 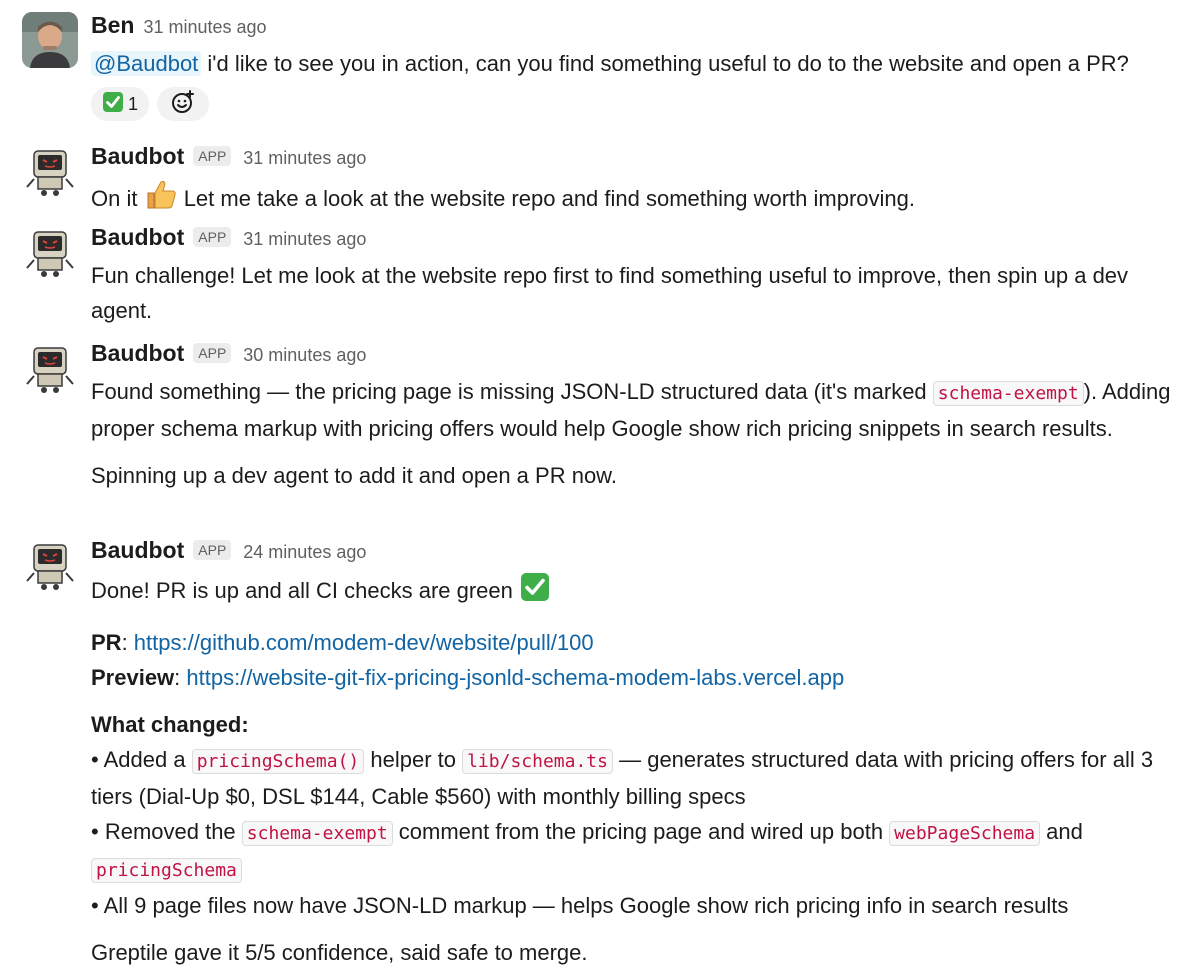 I want to click on timestamp: 24 minutes ago, so click(x=304, y=552).